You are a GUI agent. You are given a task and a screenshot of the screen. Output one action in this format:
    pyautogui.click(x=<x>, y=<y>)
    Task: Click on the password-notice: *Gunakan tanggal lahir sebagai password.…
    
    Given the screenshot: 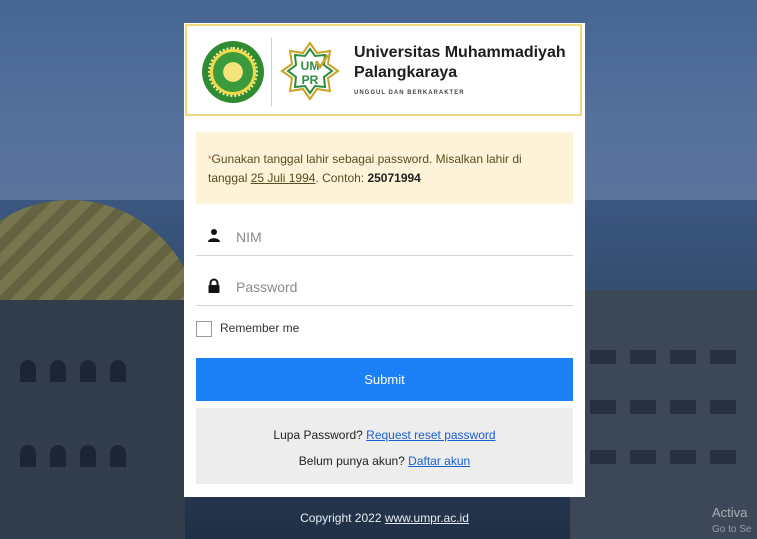 What is the action you would take?
    pyautogui.click(x=384, y=168)
    